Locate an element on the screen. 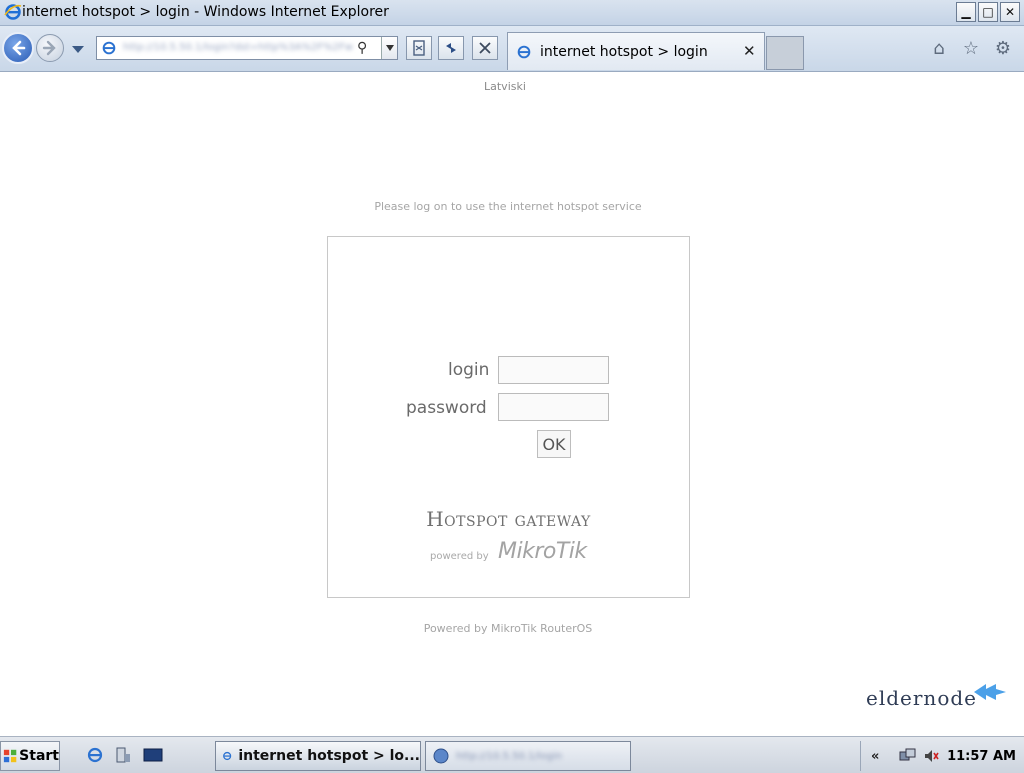 The height and width of the screenshot is (773, 1024). footer-powered-by: Powered by MikroTik RouterOS is located at coordinates (508, 628).